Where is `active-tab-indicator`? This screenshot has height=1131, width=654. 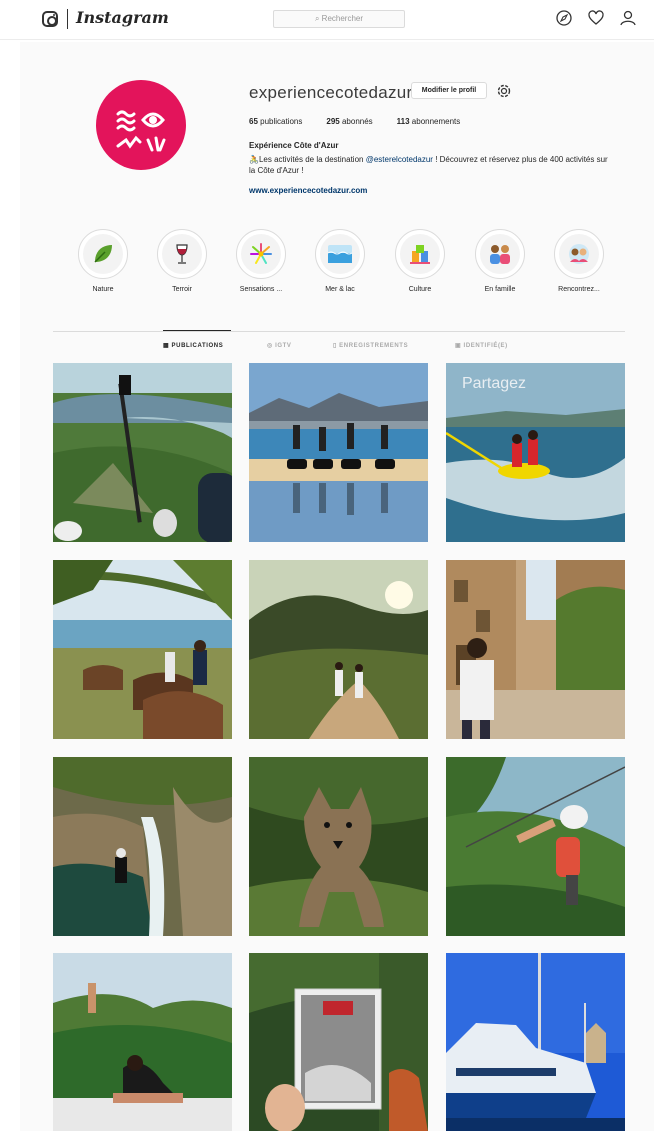 active-tab-indicator is located at coordinates (197, 330).